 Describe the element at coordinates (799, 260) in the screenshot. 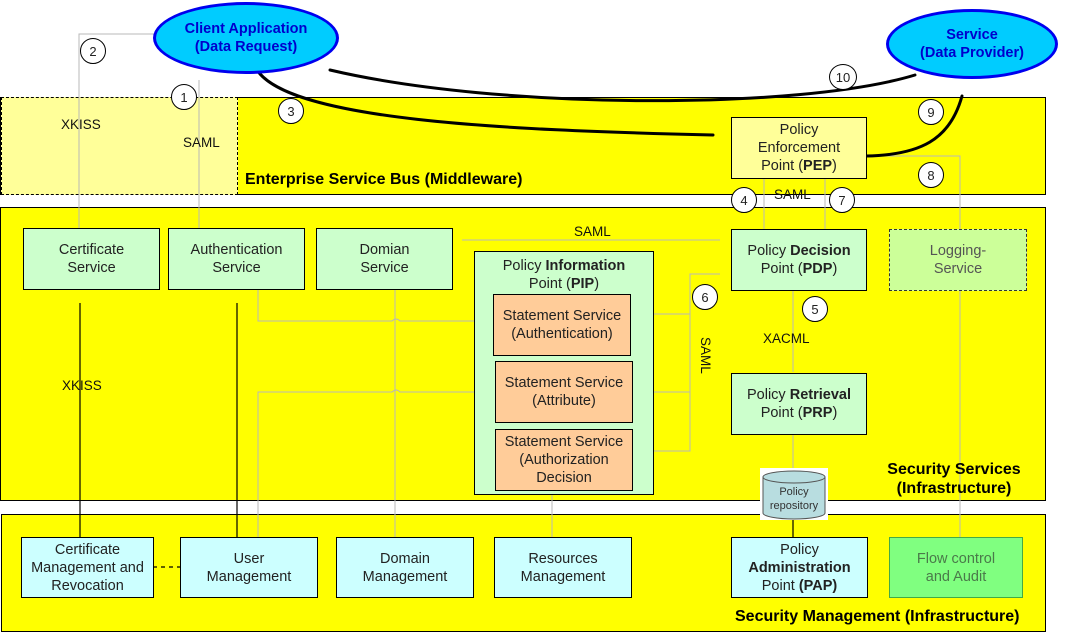

I see `policy-decision-point: Policy Decision Point (PDP)` at that location.